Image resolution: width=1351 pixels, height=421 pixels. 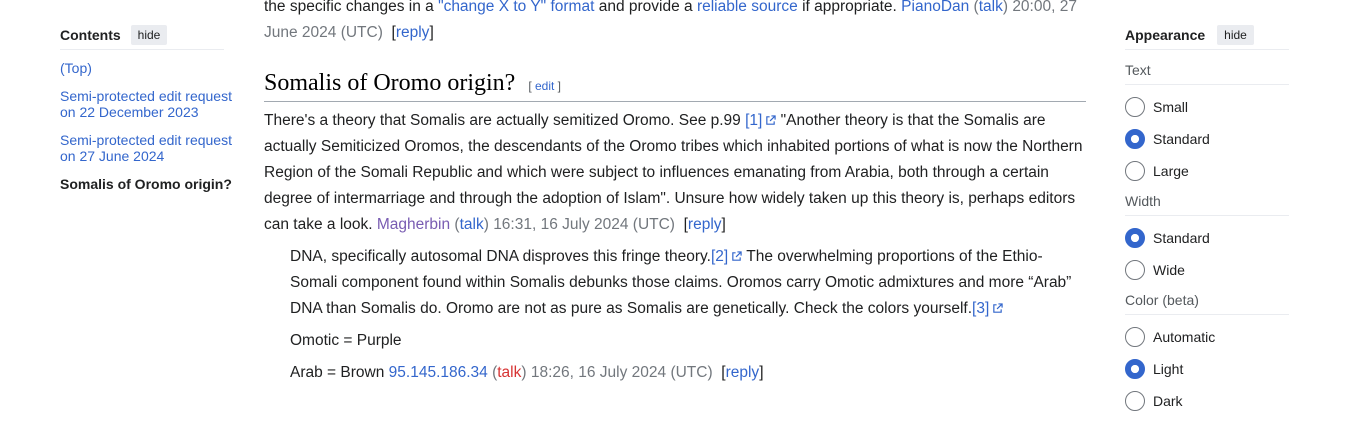 I want to click on width-standard-option: Standard, so click(x=1207, y=238).